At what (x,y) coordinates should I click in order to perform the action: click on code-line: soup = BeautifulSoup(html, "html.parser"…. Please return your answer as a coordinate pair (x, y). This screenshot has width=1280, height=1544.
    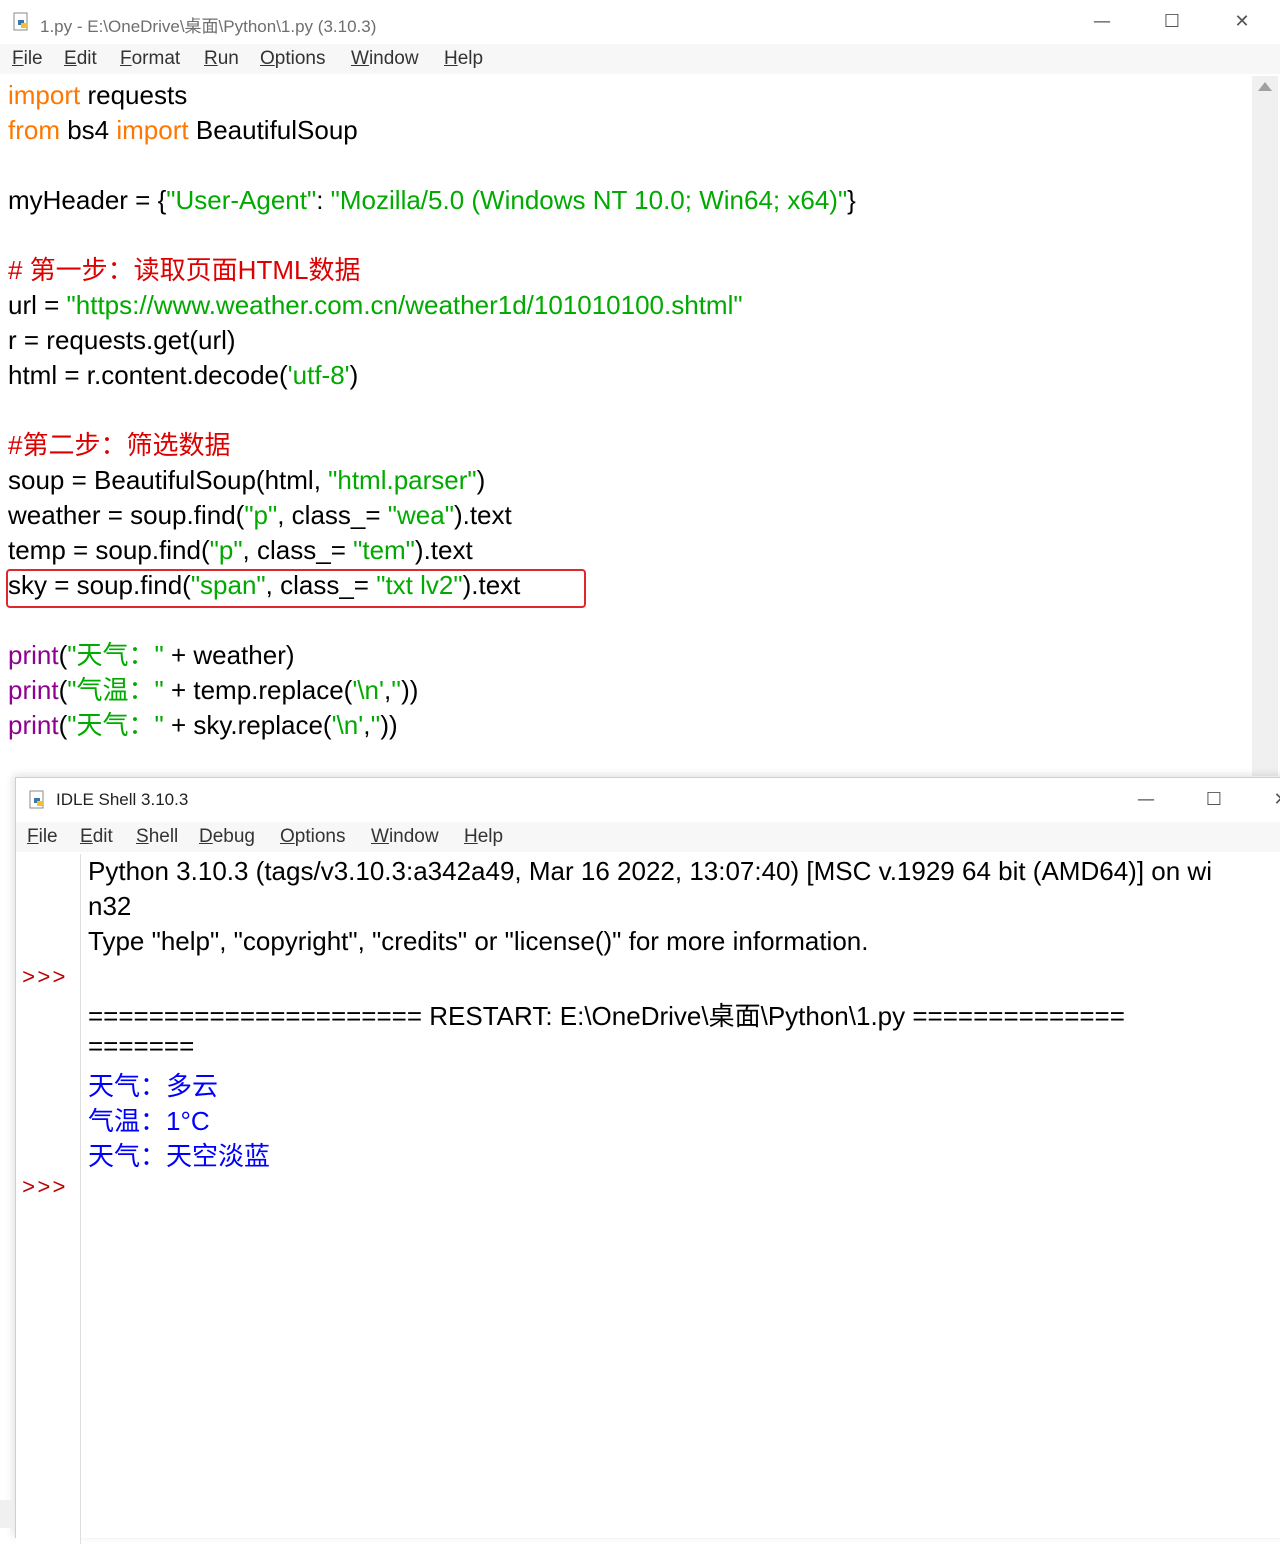
    Looking at the image, I should click on (246, 480).